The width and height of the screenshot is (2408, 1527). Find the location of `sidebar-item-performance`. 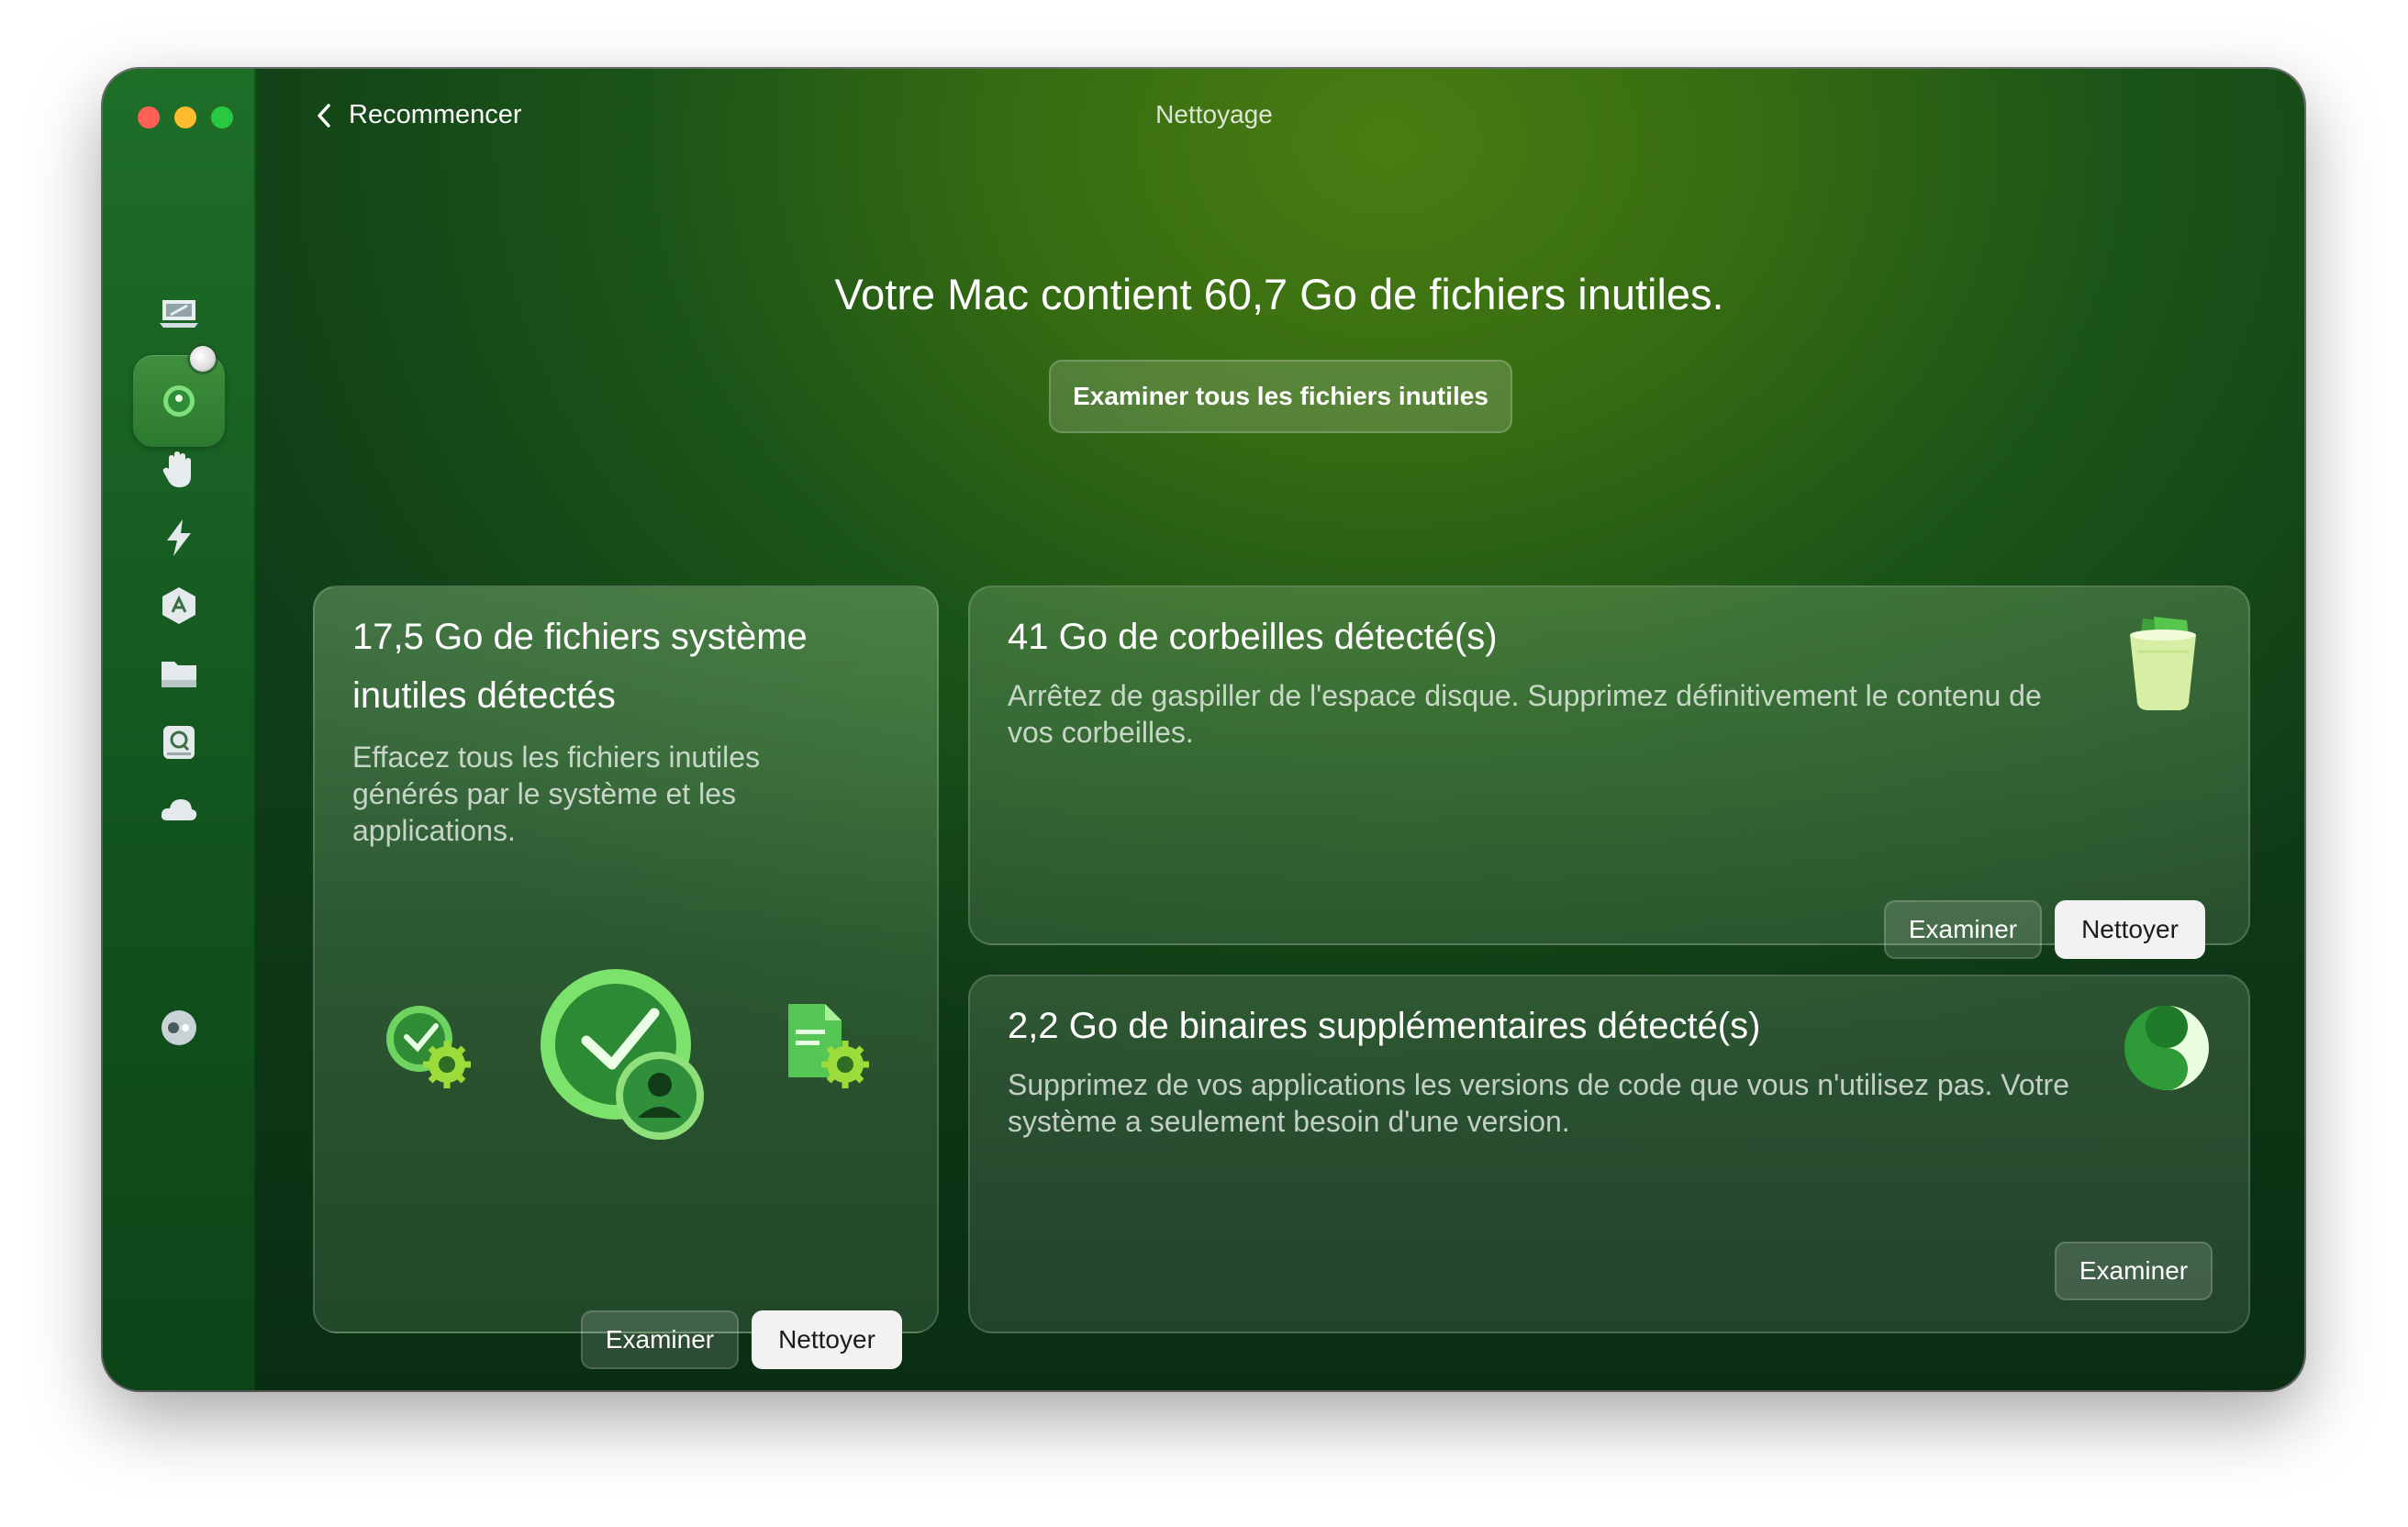

sidebar-item-performance is located at coordinates (178, 537).